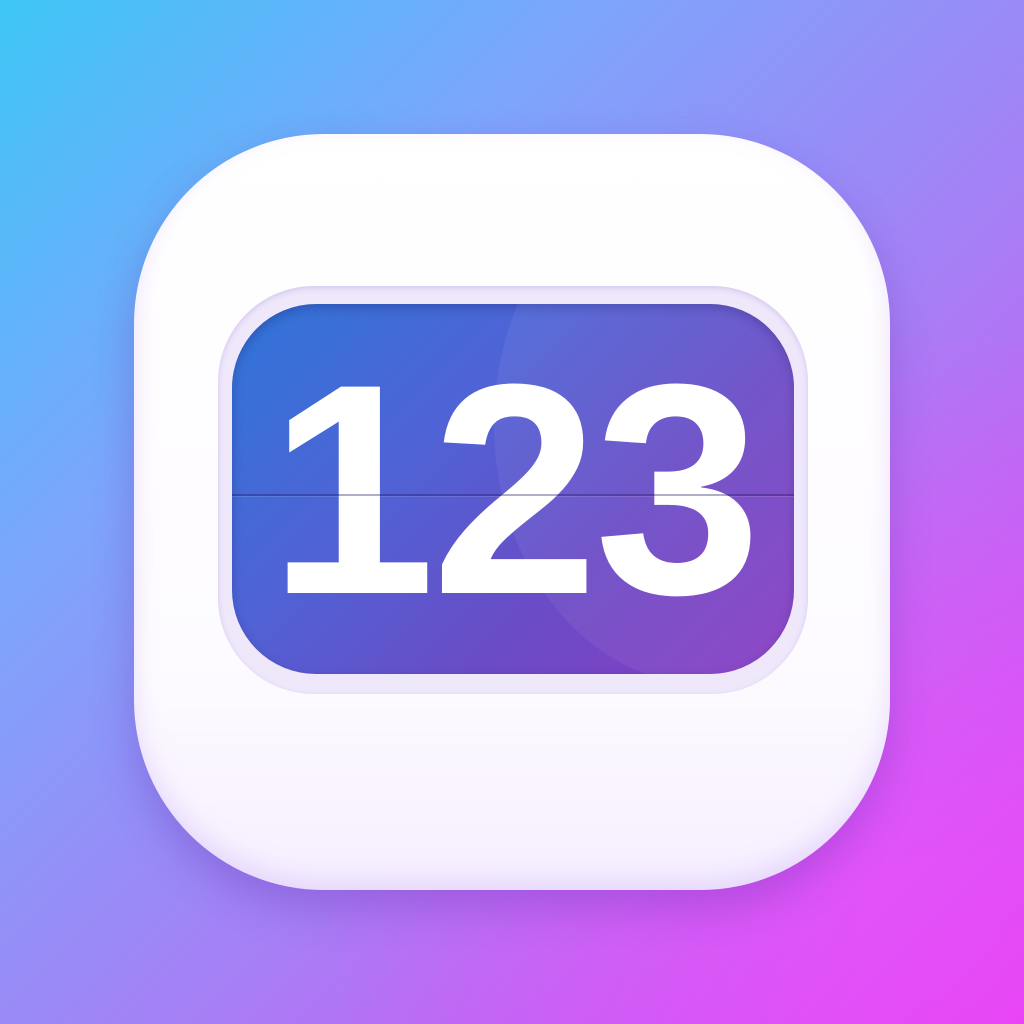  What do you see at coordinates (513, 495) in the screenshot?
I see `flip-split-line` at bounding box center [513, 495].